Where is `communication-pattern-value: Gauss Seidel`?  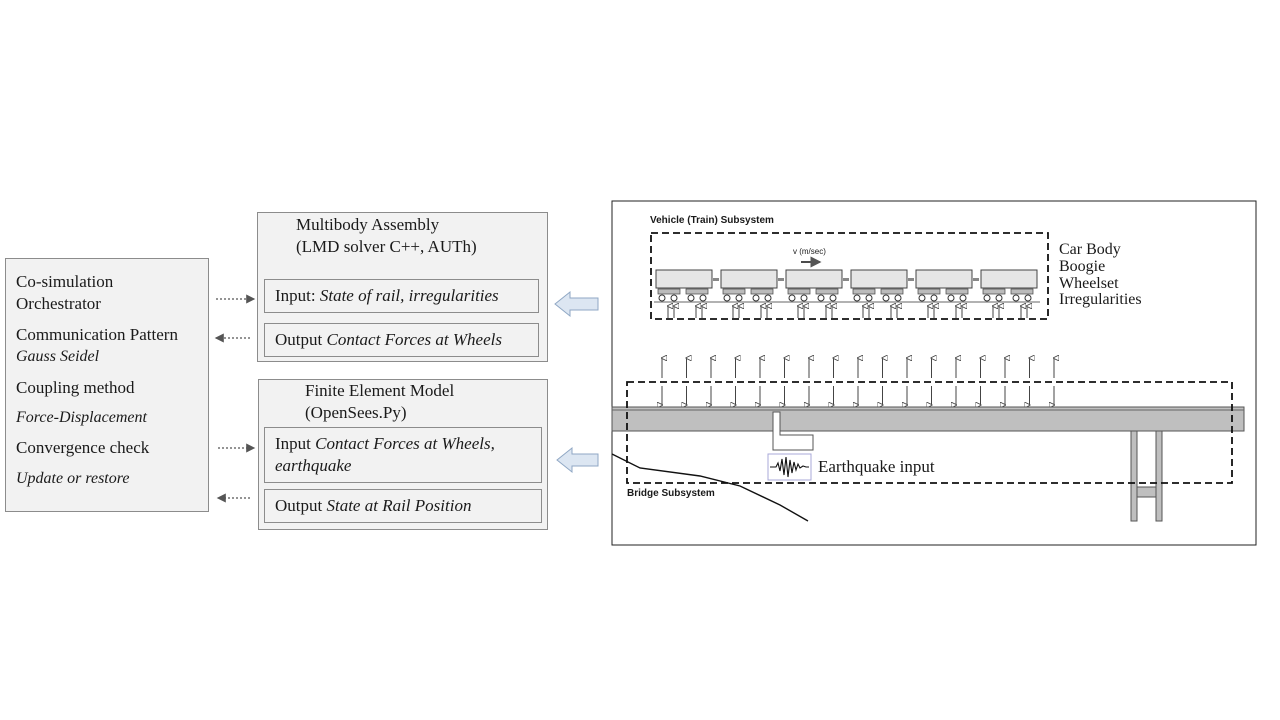 communication-pattern-value: Gauss Seidel is located at coordinates (58, 356).